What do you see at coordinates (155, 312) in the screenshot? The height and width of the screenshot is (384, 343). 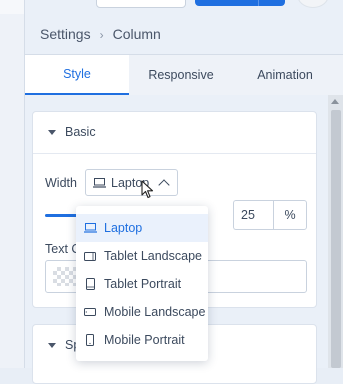 I see `dropdown-item-label: Mobile Landscape` at bounding box center [155, 312].